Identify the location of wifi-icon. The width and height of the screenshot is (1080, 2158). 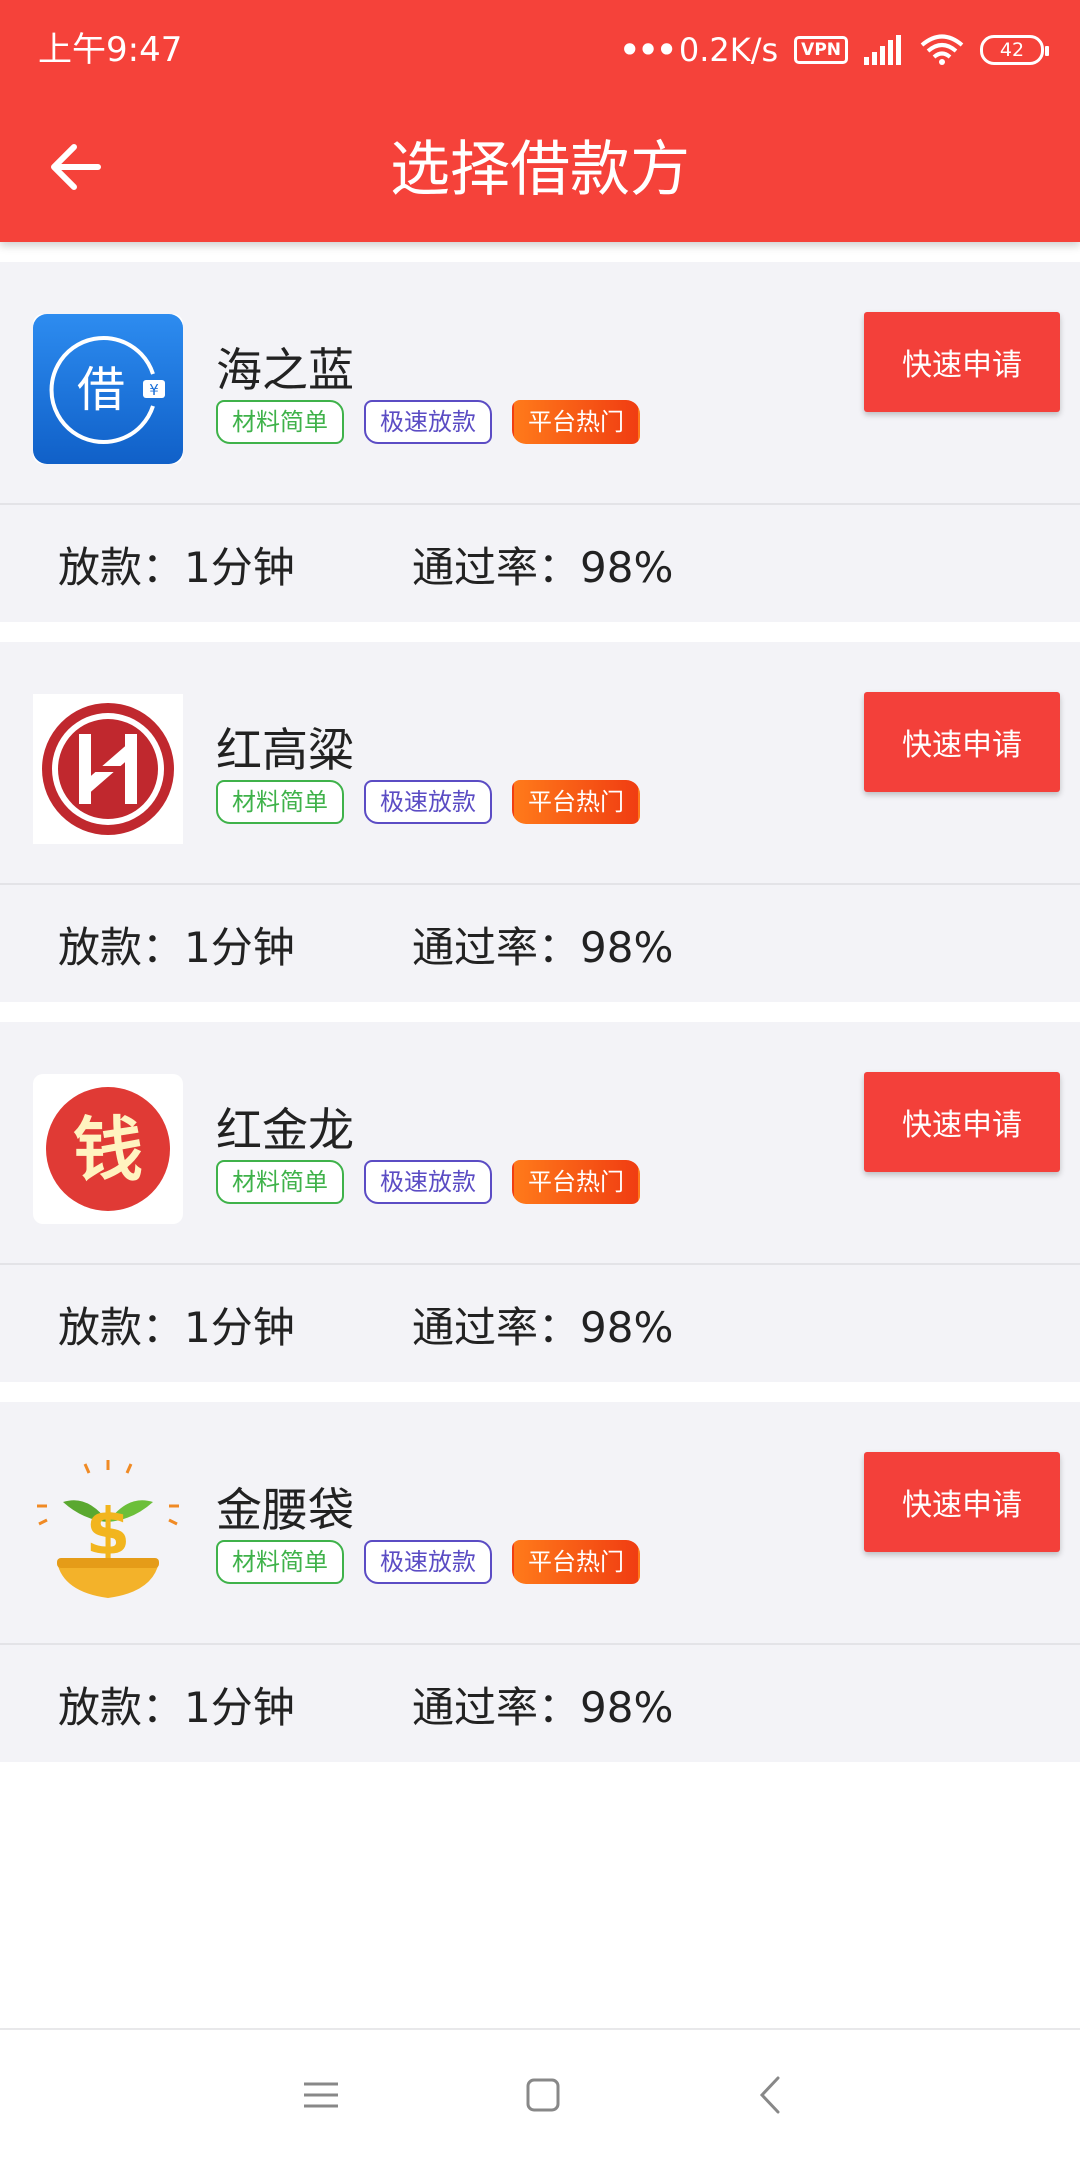
(942, 49).